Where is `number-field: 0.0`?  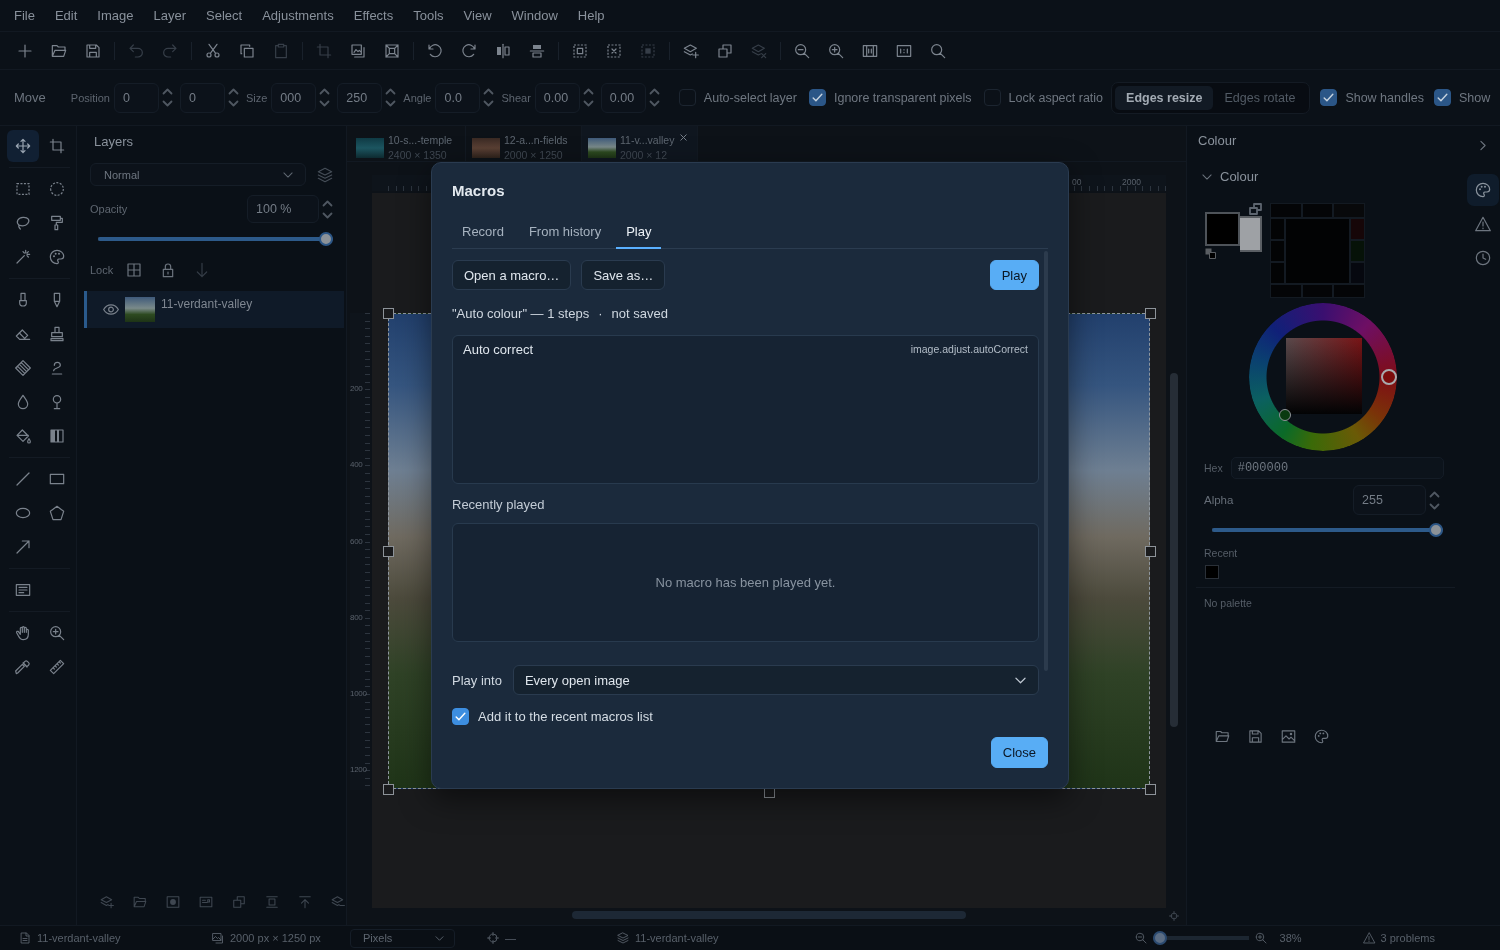 number-field: 0.0 is located at coordinates (458, 97).